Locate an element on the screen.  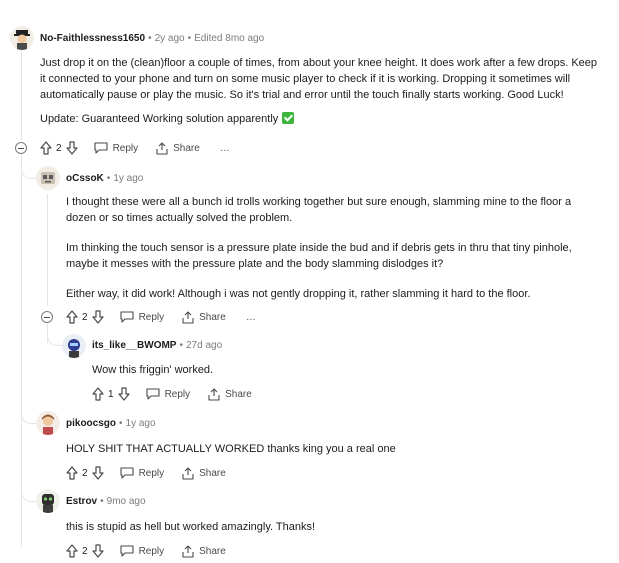
comment-actions: 1 Reply Share is located at coordinates (172, 394).